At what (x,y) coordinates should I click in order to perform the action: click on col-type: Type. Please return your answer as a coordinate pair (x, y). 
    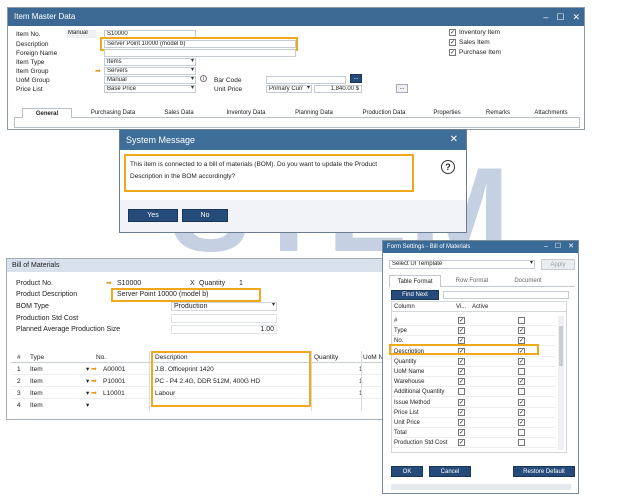
    Looking at the image, I should click on (37, 357).